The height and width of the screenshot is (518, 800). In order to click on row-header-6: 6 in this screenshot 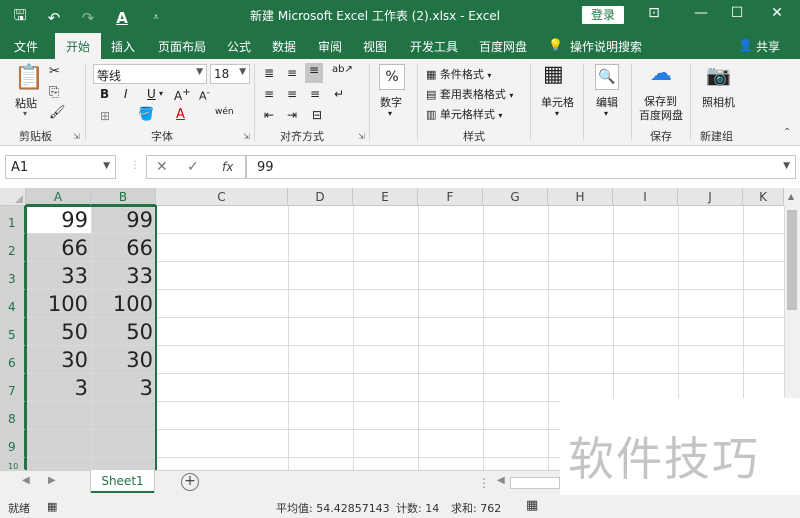, I will do `click(13, 360)`.